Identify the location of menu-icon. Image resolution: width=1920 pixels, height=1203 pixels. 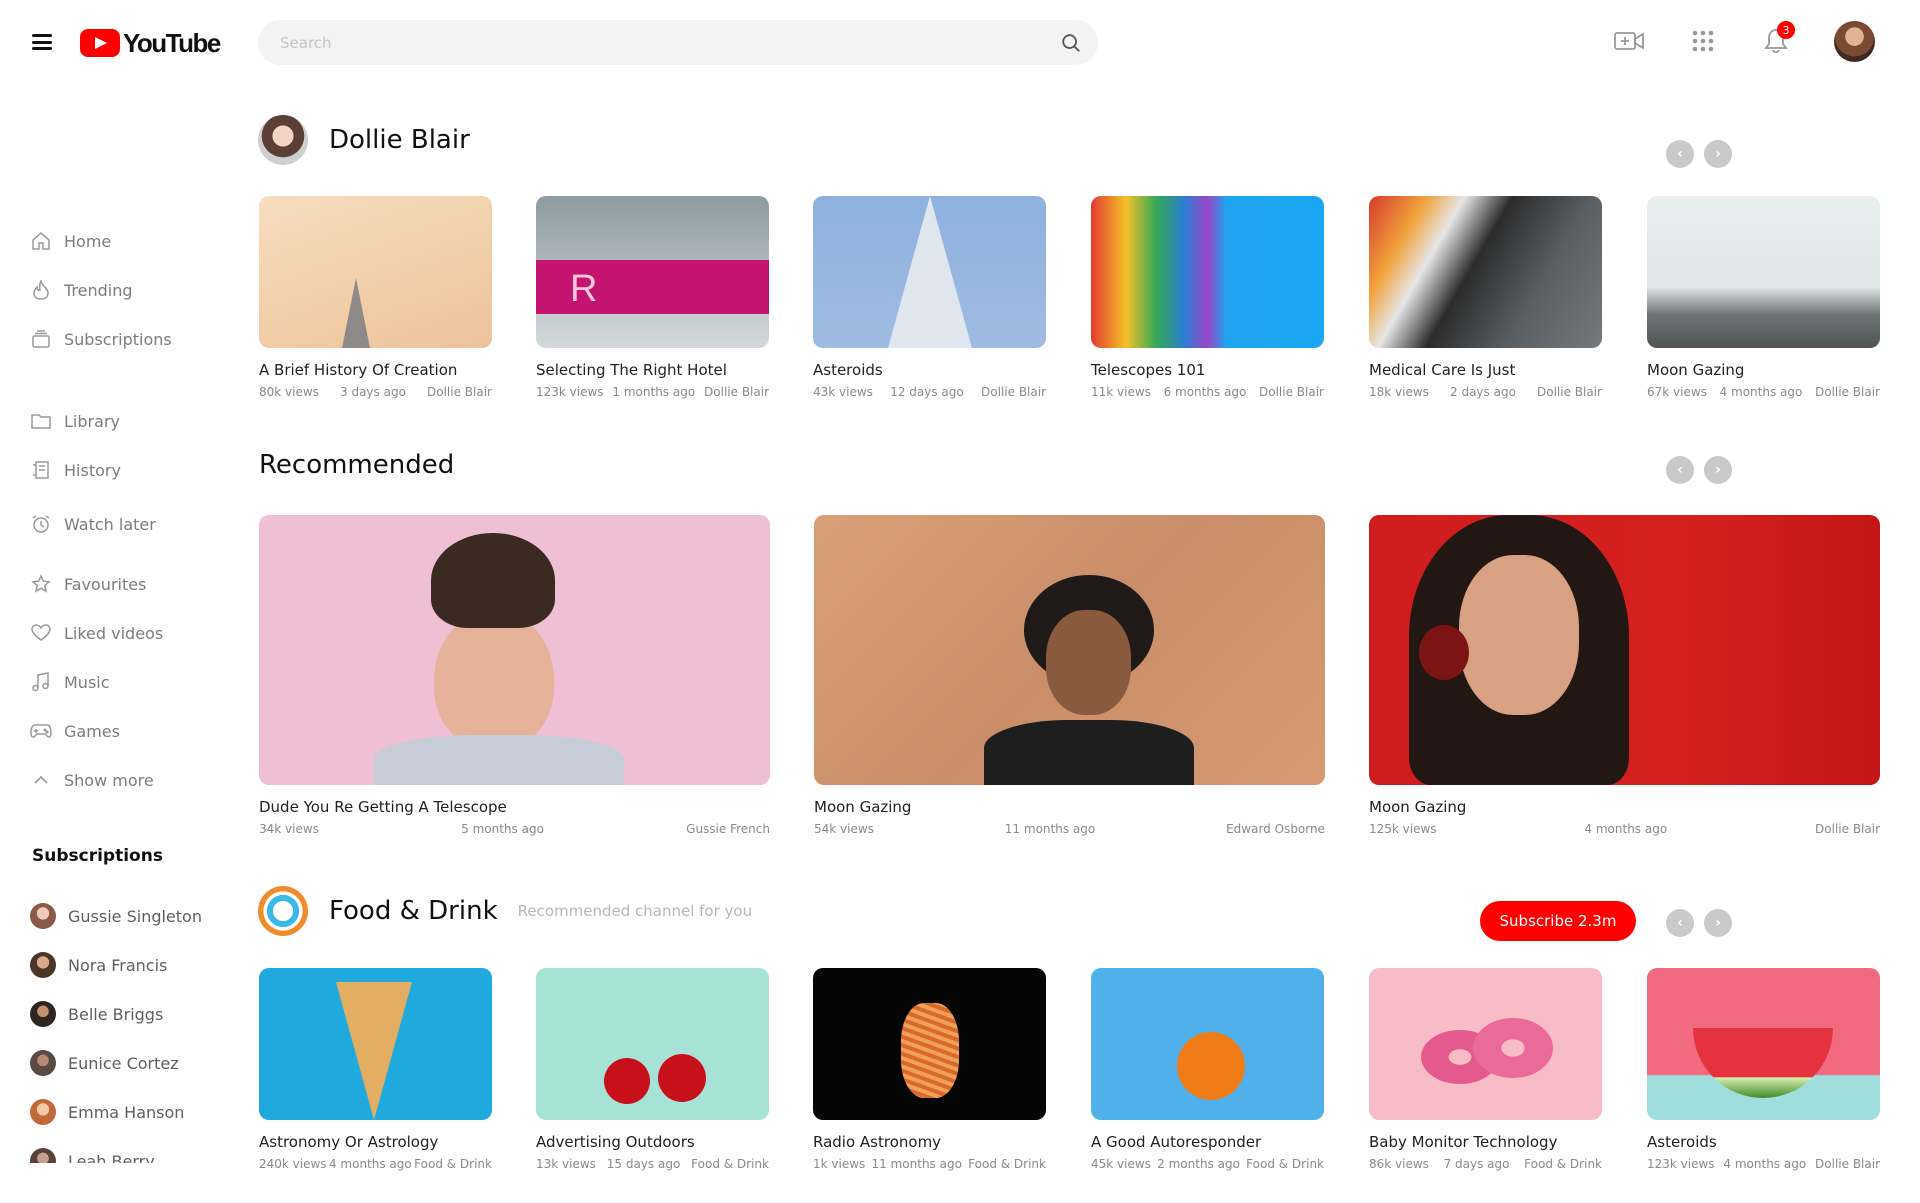
(42, 42).